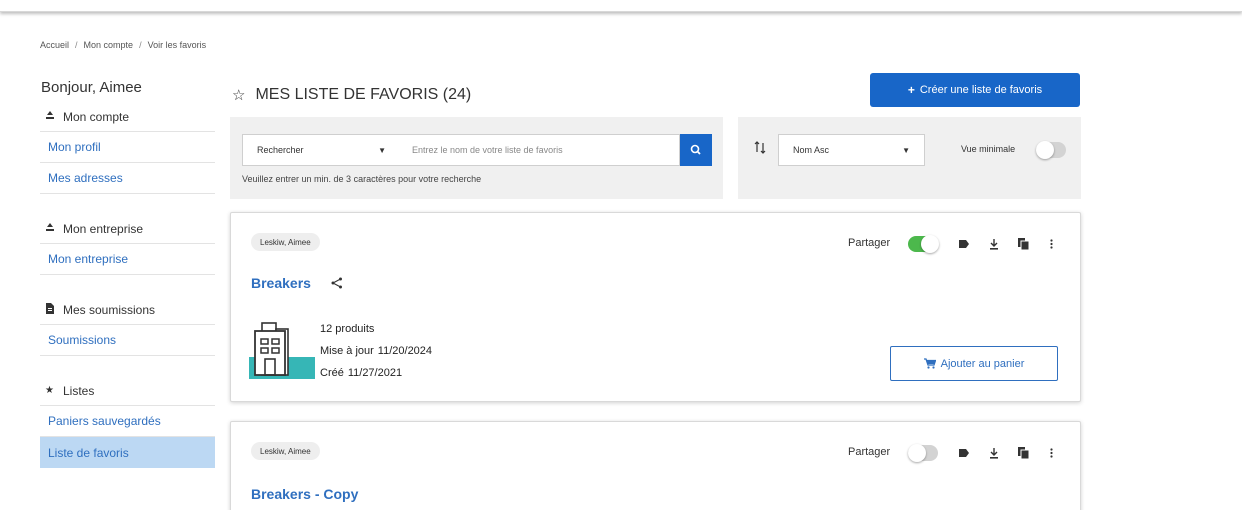 The height and width of the screenshot is (510, 1242). Describe the element at coordinates (851, 150) in the screenshot. I see `sort-select: Nom Asc ▼` at that location.